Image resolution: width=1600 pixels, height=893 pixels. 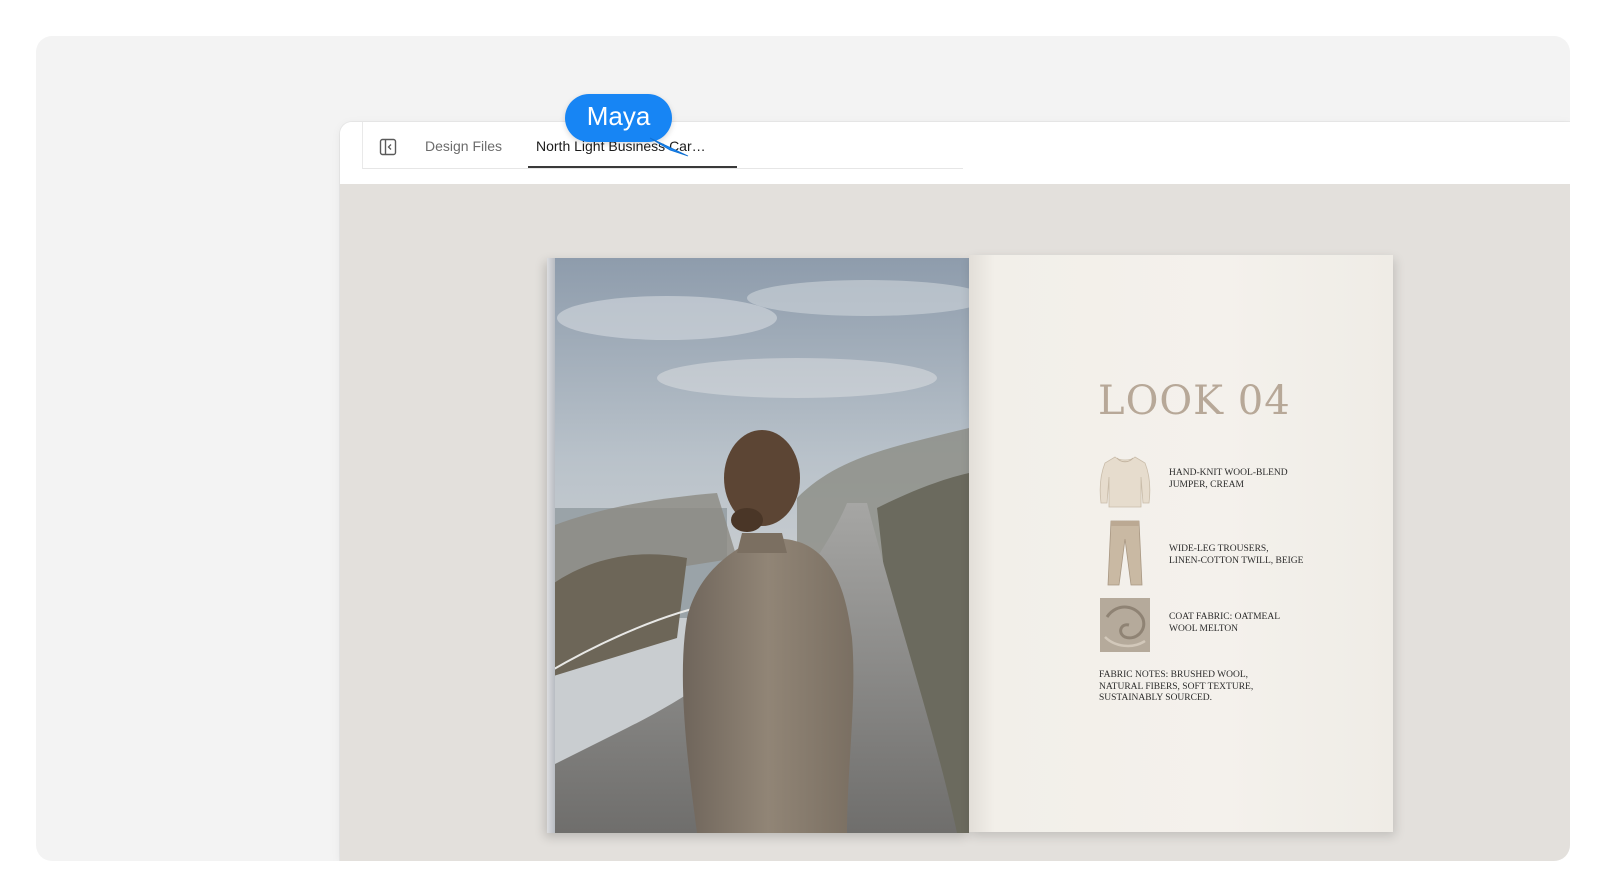 What do you see at coordinates (388, 147) in the screenshot?
I see `sidebar-toggle-icon` at bounding box center [388, 147].